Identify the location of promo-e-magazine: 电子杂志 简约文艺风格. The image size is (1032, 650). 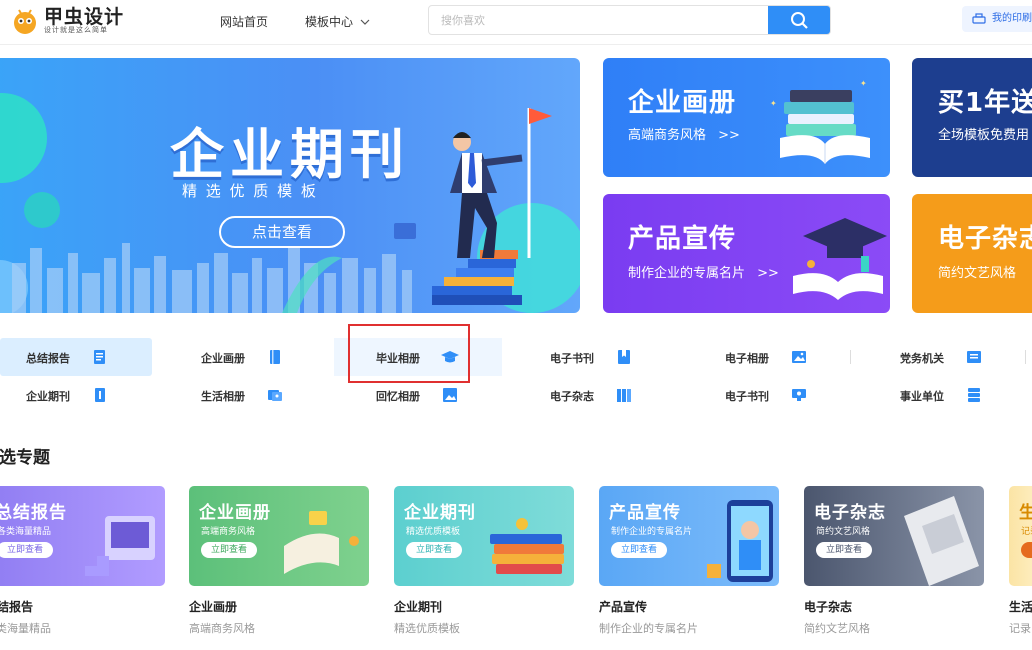
(972, 253).